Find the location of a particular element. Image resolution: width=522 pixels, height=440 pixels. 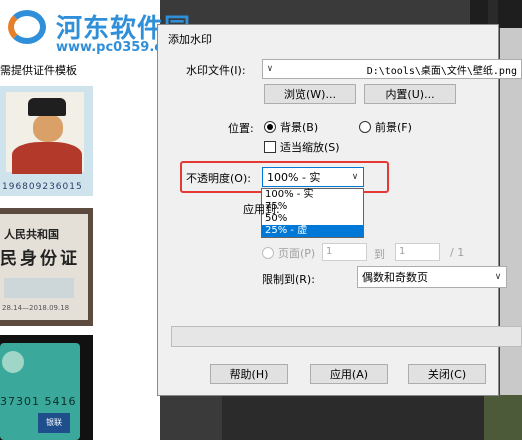

watermark-file-input: ∨ D:\tools\桌面\文件\壁纸.png is located at coordinates (392, 69).